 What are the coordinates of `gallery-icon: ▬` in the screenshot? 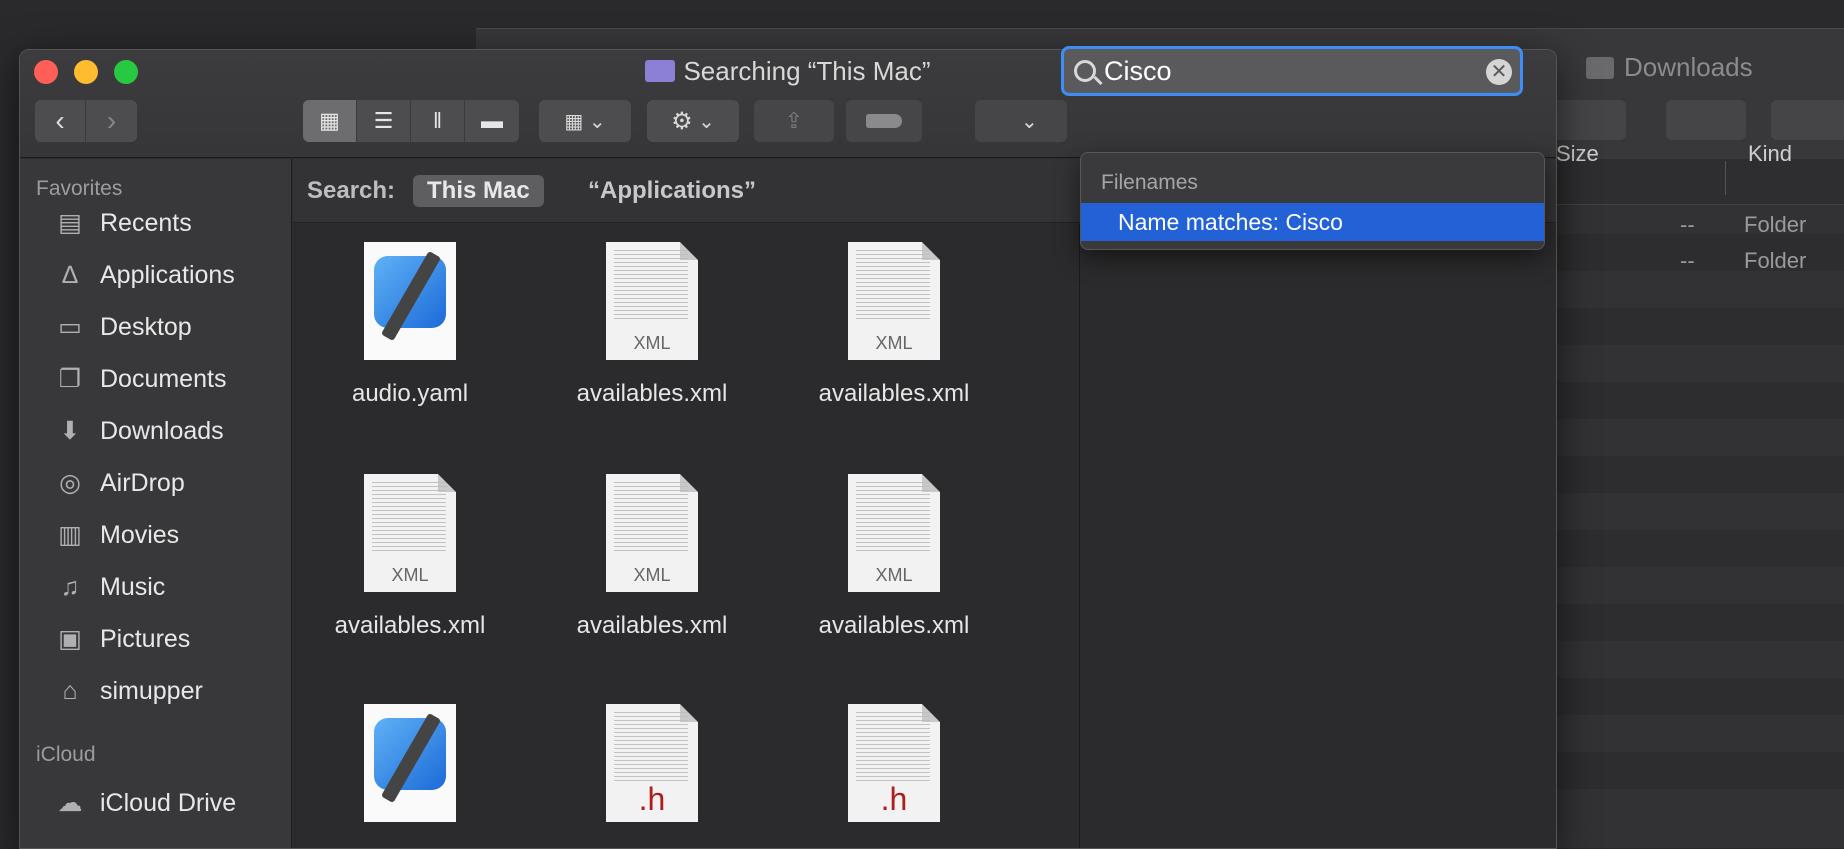 It's located at (492, 120).